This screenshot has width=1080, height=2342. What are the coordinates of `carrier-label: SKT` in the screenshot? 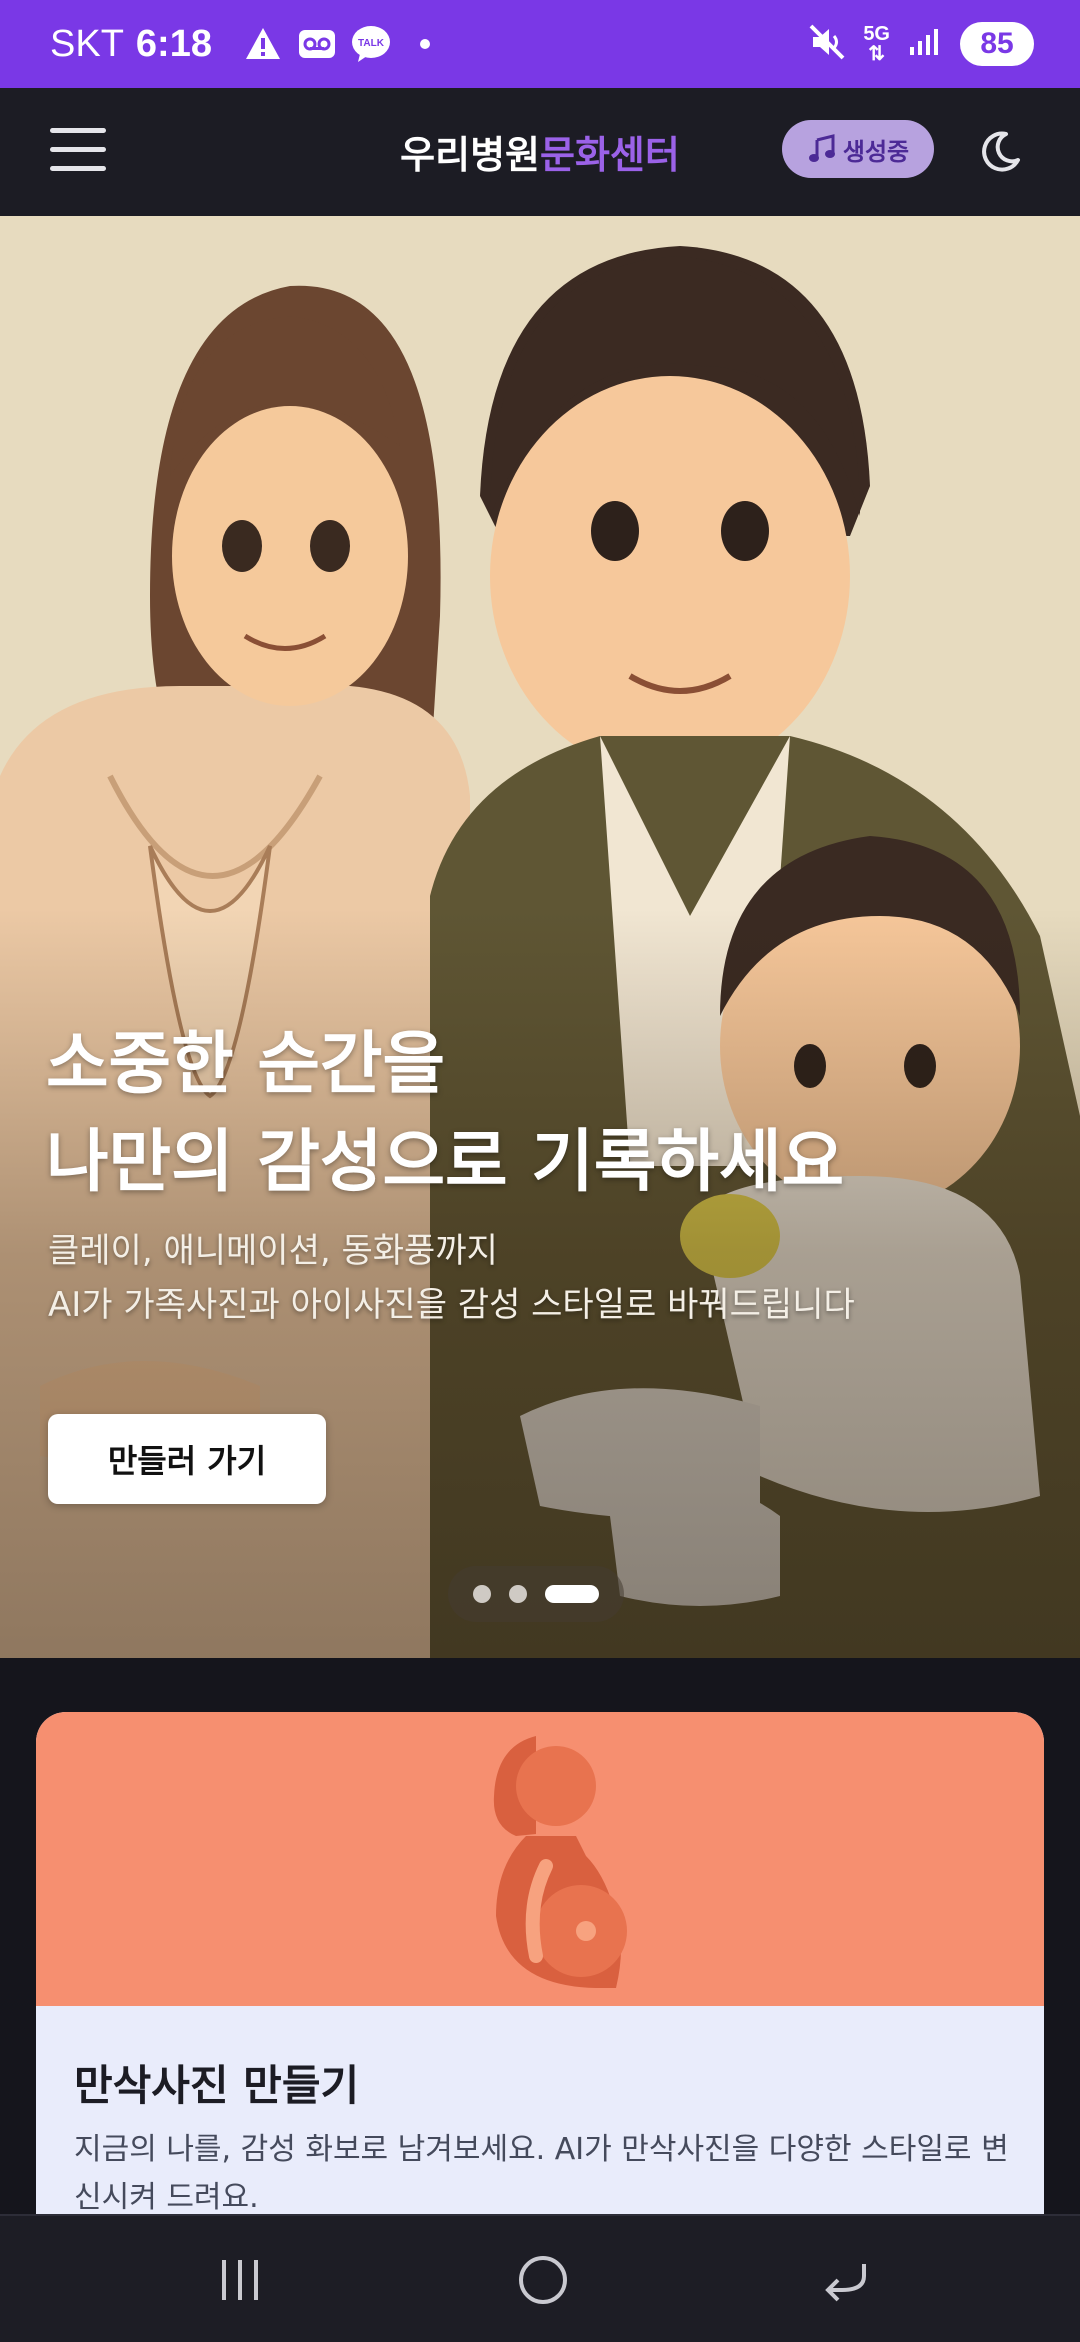 It's located at (87, 43).